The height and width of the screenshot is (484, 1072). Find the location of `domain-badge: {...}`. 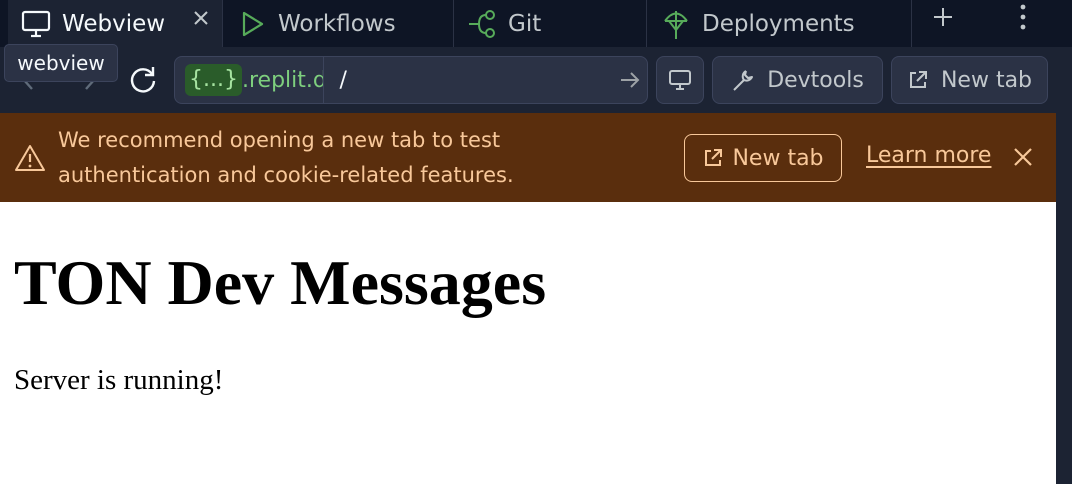

domain-badge: {...} is located at coordinates (213, 80).